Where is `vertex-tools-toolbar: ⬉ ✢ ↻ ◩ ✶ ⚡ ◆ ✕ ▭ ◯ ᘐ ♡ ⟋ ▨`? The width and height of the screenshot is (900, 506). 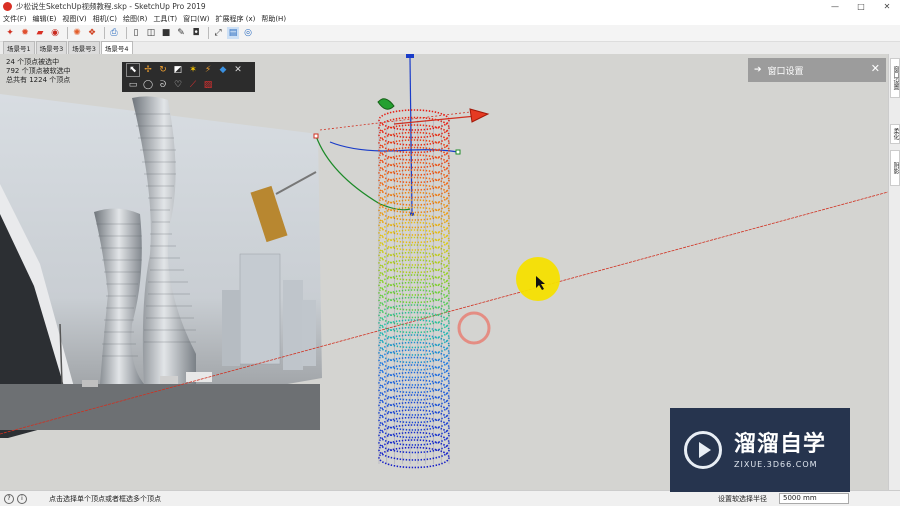 vertex-tools-toolbar: ⬉ ✢ ↻ ◩ ✶ ⚡ ◆ ✕ ▭ ◯ ᘐ ♡ ⟋ ▨ is located at coordinates (188, 77).